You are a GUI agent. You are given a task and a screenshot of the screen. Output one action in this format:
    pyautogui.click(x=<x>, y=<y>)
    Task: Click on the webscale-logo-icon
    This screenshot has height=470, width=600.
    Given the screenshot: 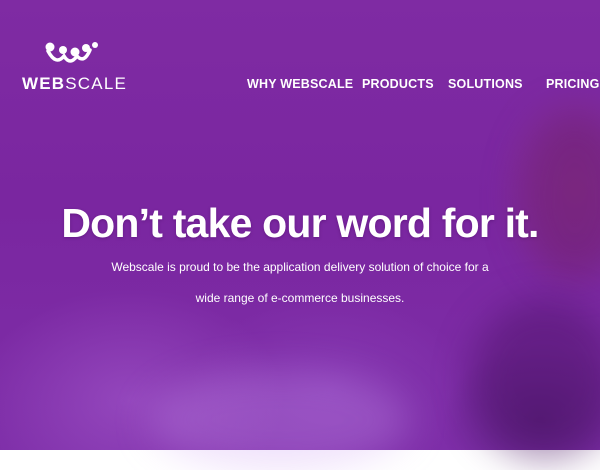 What is the action you would take?
    pyautogui.click(x=71, y=52)
    